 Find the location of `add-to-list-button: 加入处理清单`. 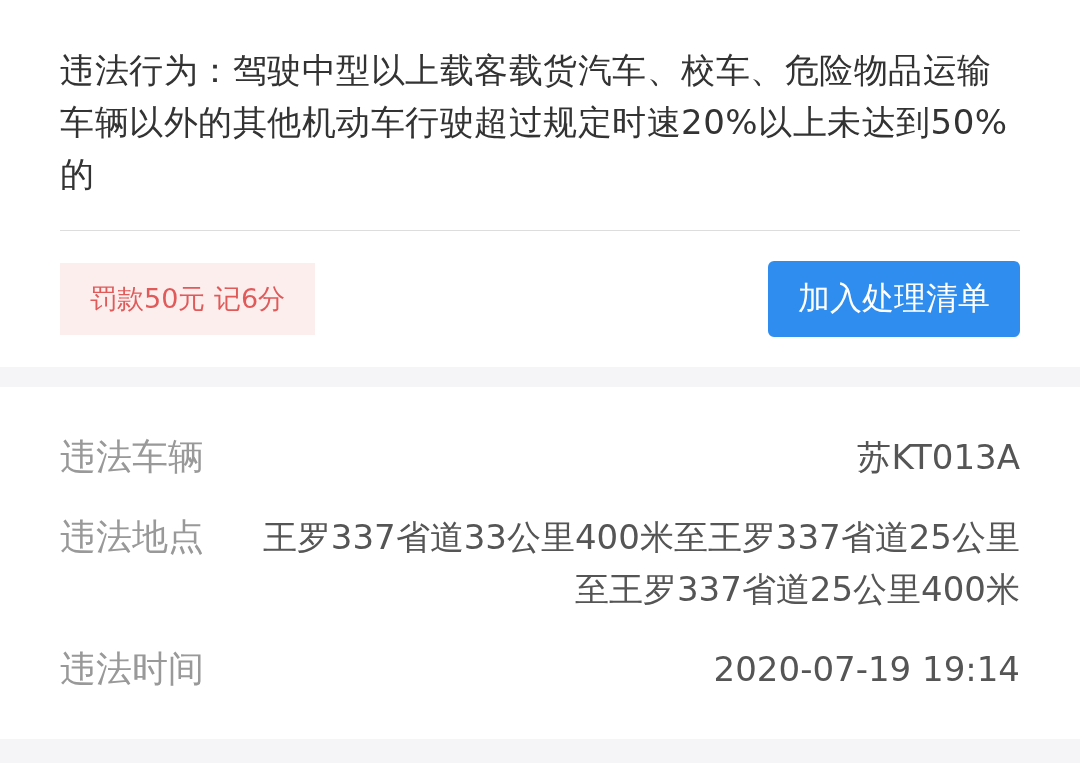

add-to-list-button: 加入处理清单 is located at coordinates (894, 299).